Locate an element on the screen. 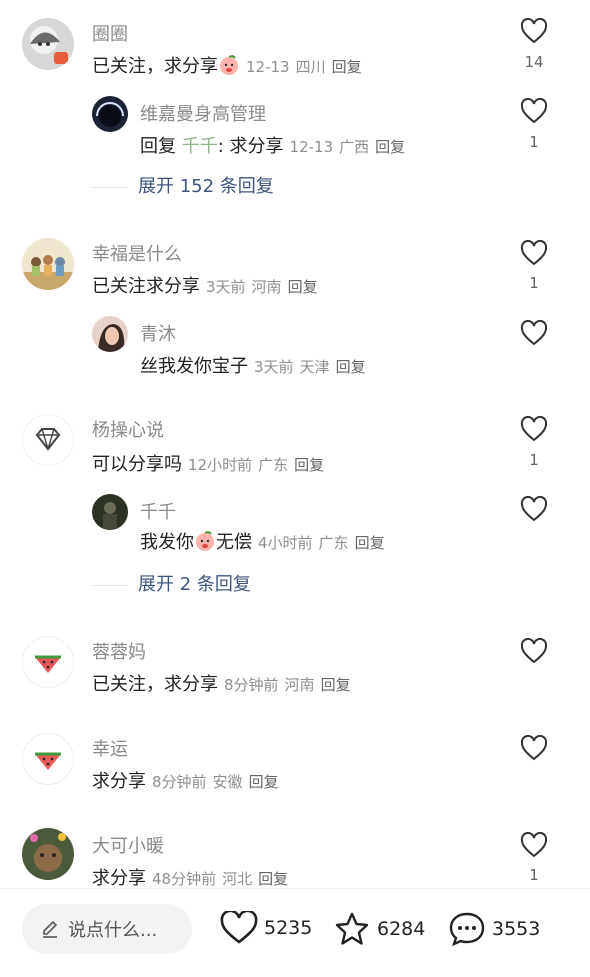  comment-text: 我发你 无偿 4小时前 广东 回复 is located at coordinates (262, 542).